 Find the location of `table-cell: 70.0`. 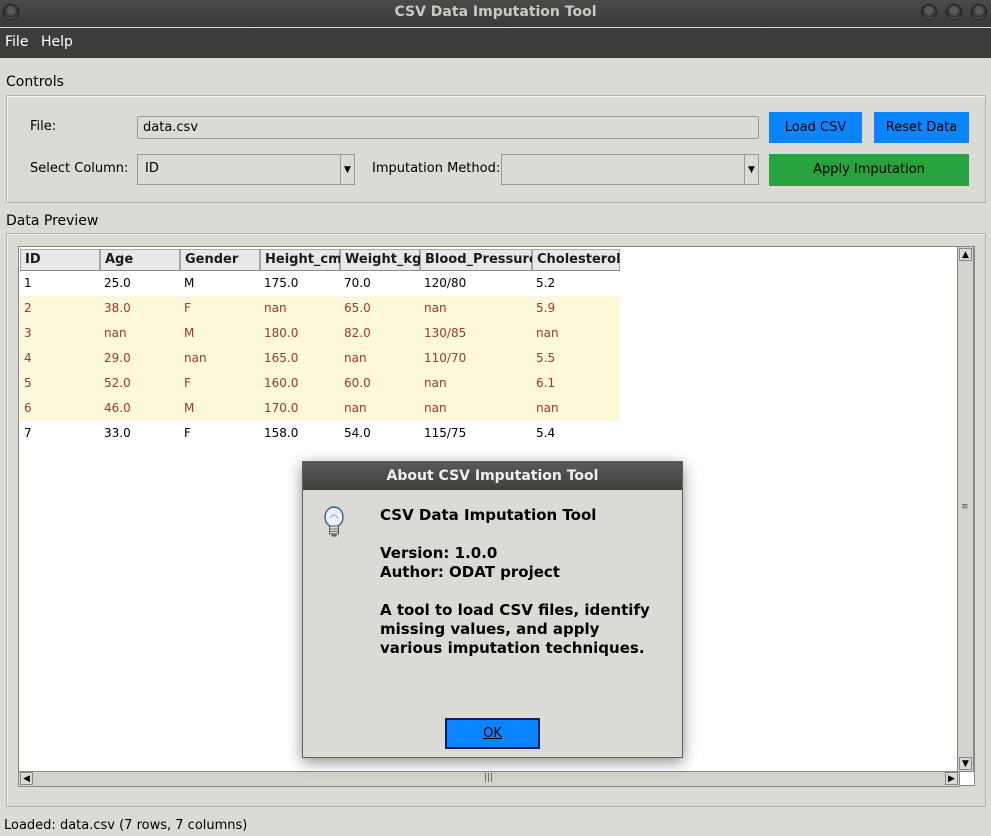

table-cell: 70.0 is located at coordinates (357, 283).